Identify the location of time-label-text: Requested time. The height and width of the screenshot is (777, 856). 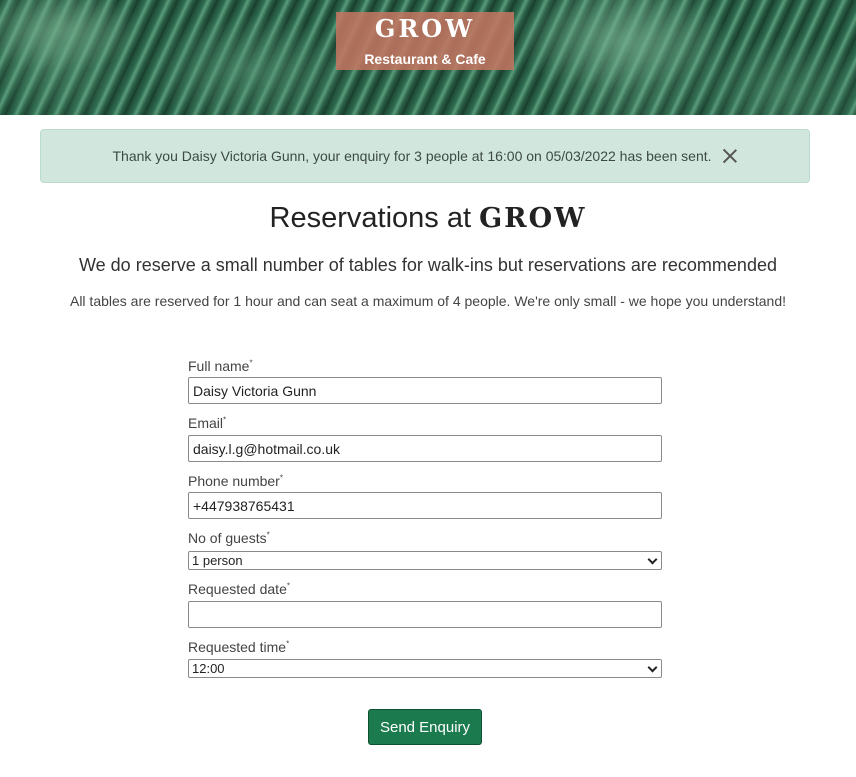
(237, 647).